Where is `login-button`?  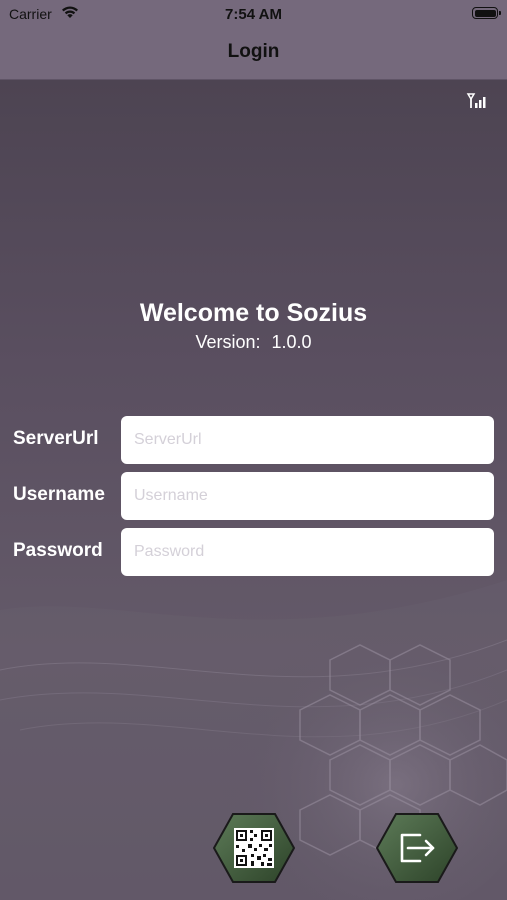 login-button is located at coordinates (417, 848).